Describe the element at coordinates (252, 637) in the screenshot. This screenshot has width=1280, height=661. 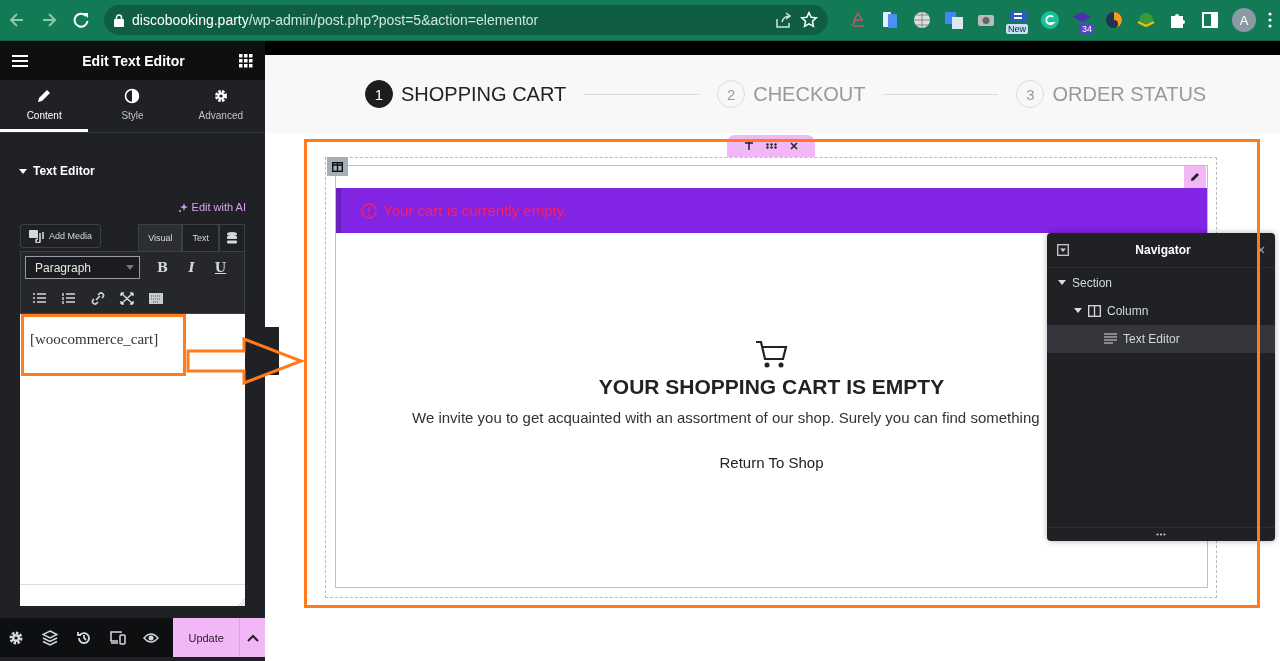
I see `caret-up-icon` at that location.